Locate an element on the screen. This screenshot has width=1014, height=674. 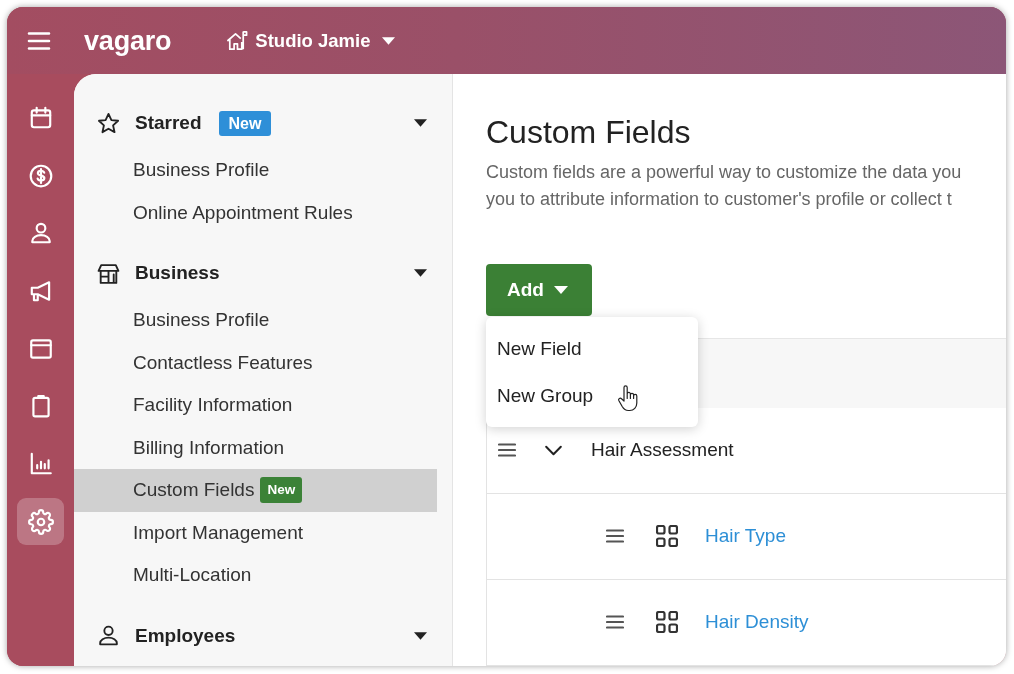
settings-icon is located at coordinates (40, 521).